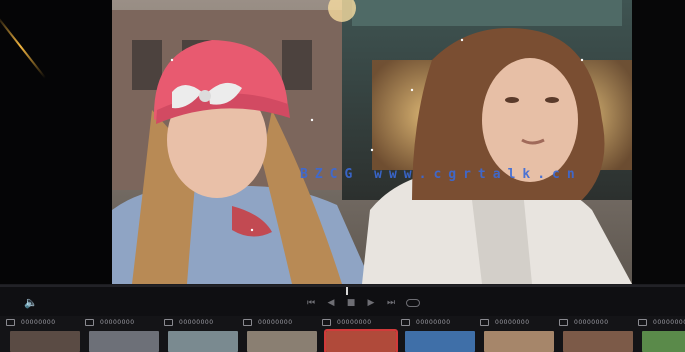 Image resolution: width=685 pixels, height=352 pixels. Describe the element at coordinates (413, 303) in the screenshot. I see `loop-icon` at that location.